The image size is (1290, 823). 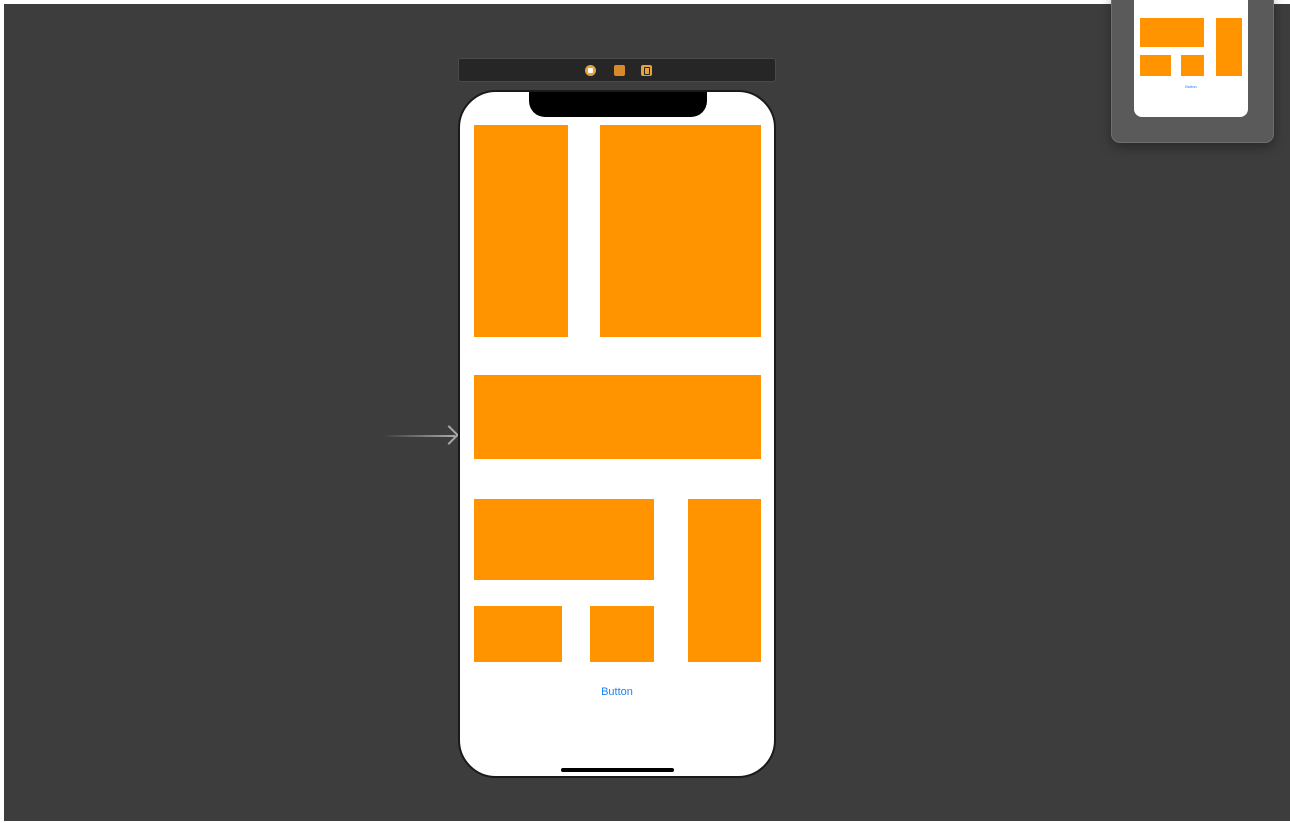 What do you see at coordinates (617, 417) in the screenshot?
I see `orange-view-middle-wide` at bounding box center [617, 417].